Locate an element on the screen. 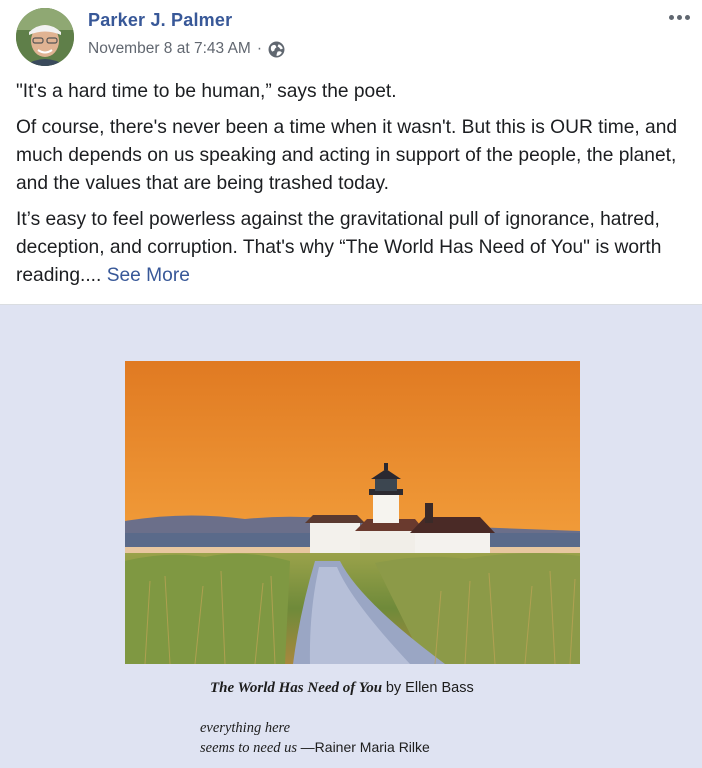 The image size is (702, 768). author-name: Parker J. Palmer is located at coordinates (160, 20).